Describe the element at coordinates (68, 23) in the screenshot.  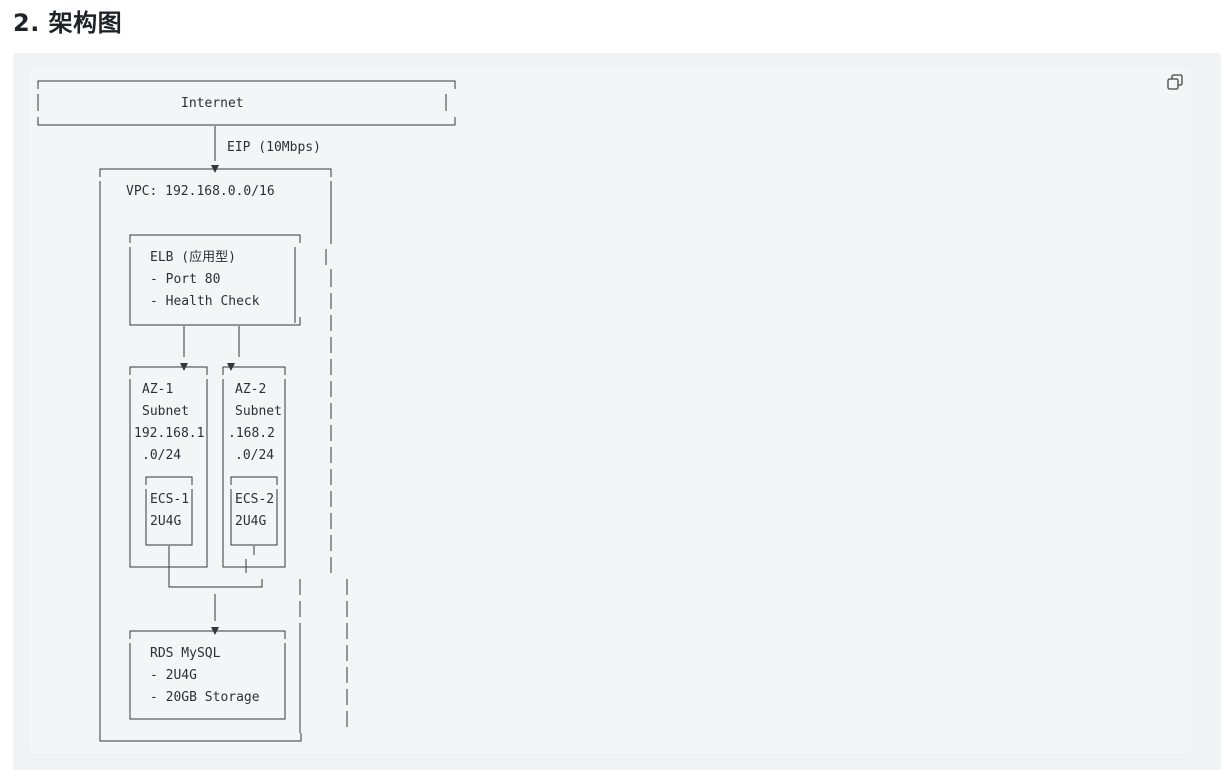
I see `section-heading: 2. 架构图` at that location.